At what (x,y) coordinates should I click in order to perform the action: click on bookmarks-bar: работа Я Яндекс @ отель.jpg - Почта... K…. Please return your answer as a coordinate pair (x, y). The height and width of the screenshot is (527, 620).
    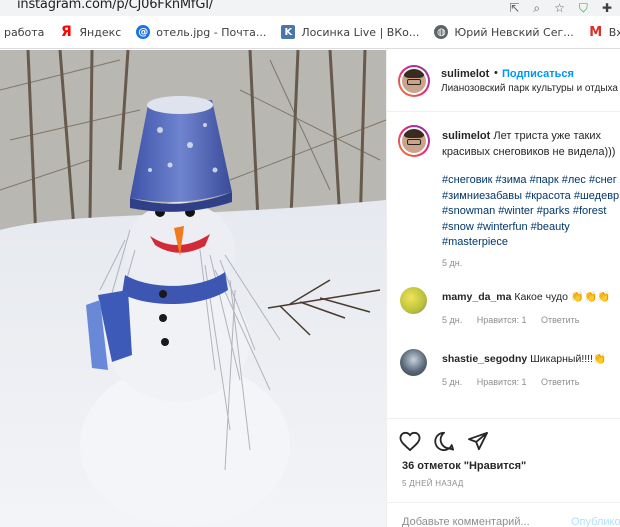
    Looking at the image, I should click on (310, 32).